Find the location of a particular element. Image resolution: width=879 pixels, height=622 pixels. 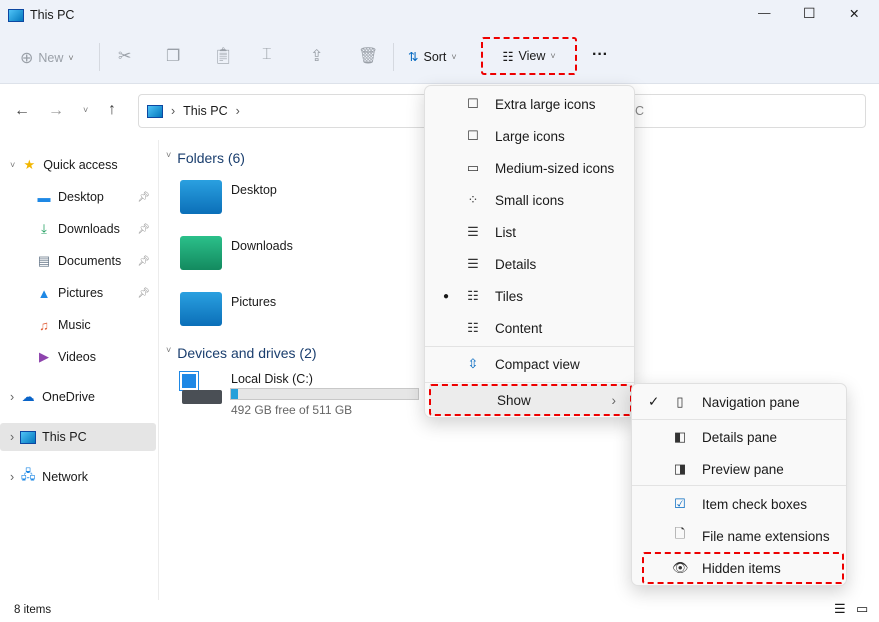

label: Compact view is located at coordinates (537, 364).